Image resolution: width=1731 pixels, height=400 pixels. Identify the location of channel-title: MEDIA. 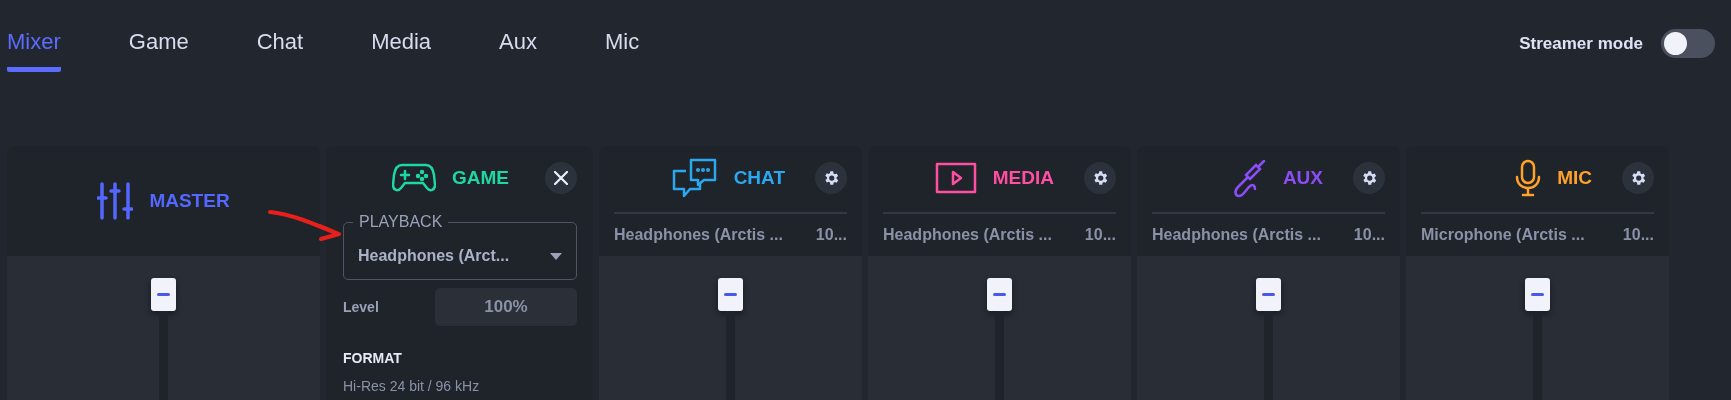
(1023, 178).